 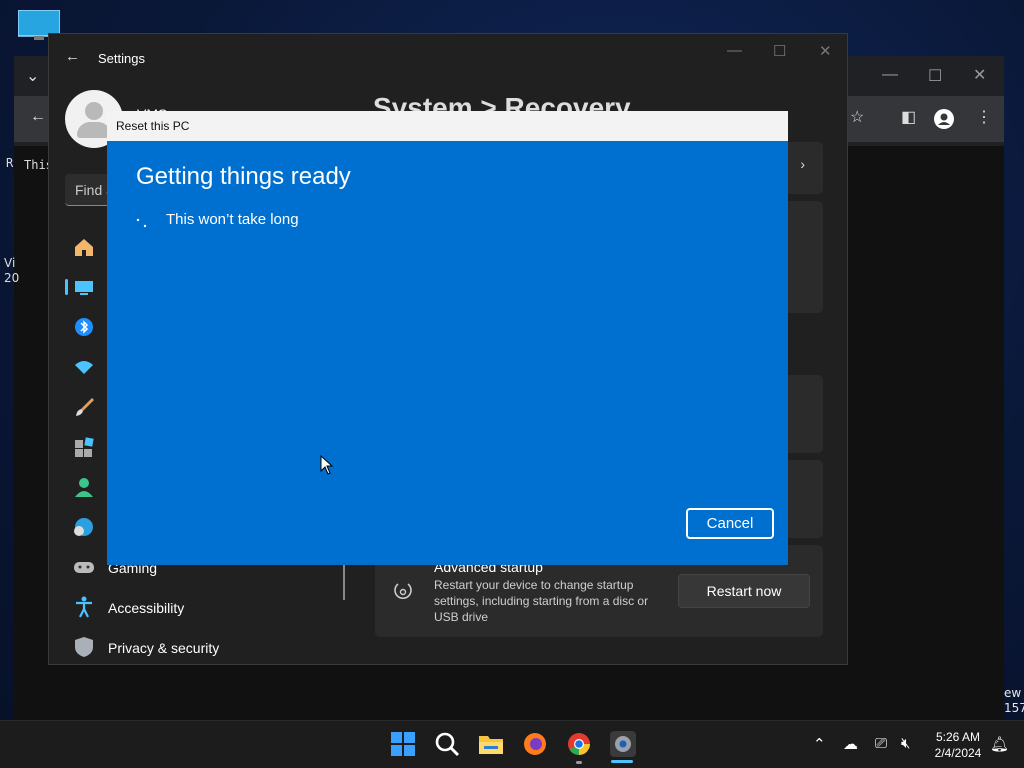 I want to click on chevron-up-icon: ⌃, so click(x=819, y=744).